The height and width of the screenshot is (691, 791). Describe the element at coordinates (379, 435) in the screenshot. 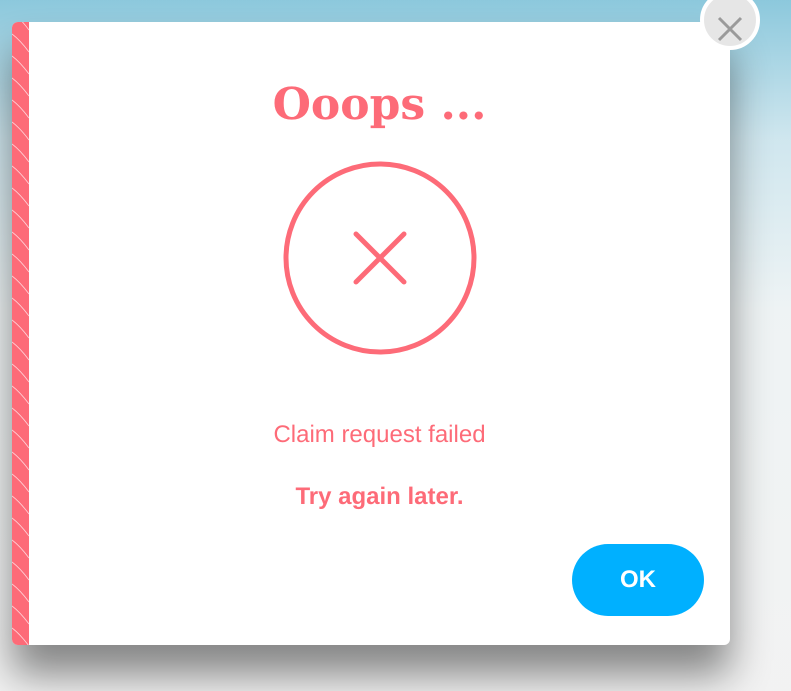

I see `error-message: Claim request failed` at that location.